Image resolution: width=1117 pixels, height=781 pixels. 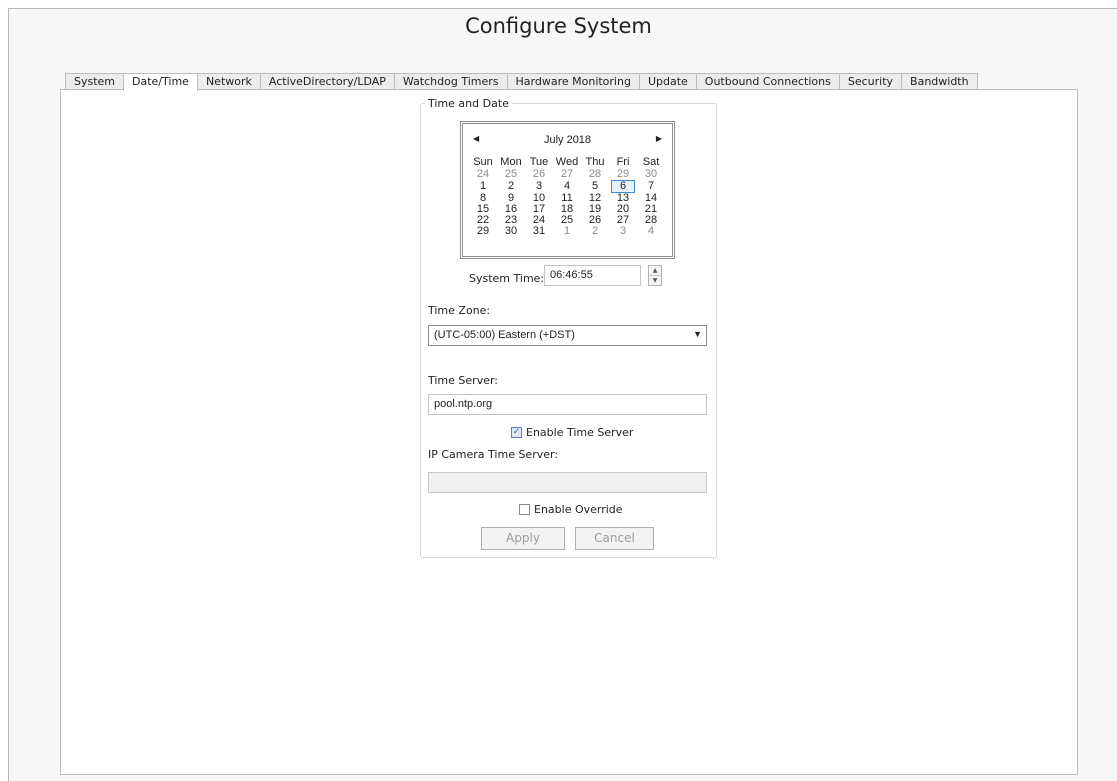 I want to click on tab-bandwidth: Bandwidth, so click(x=939, y=81).